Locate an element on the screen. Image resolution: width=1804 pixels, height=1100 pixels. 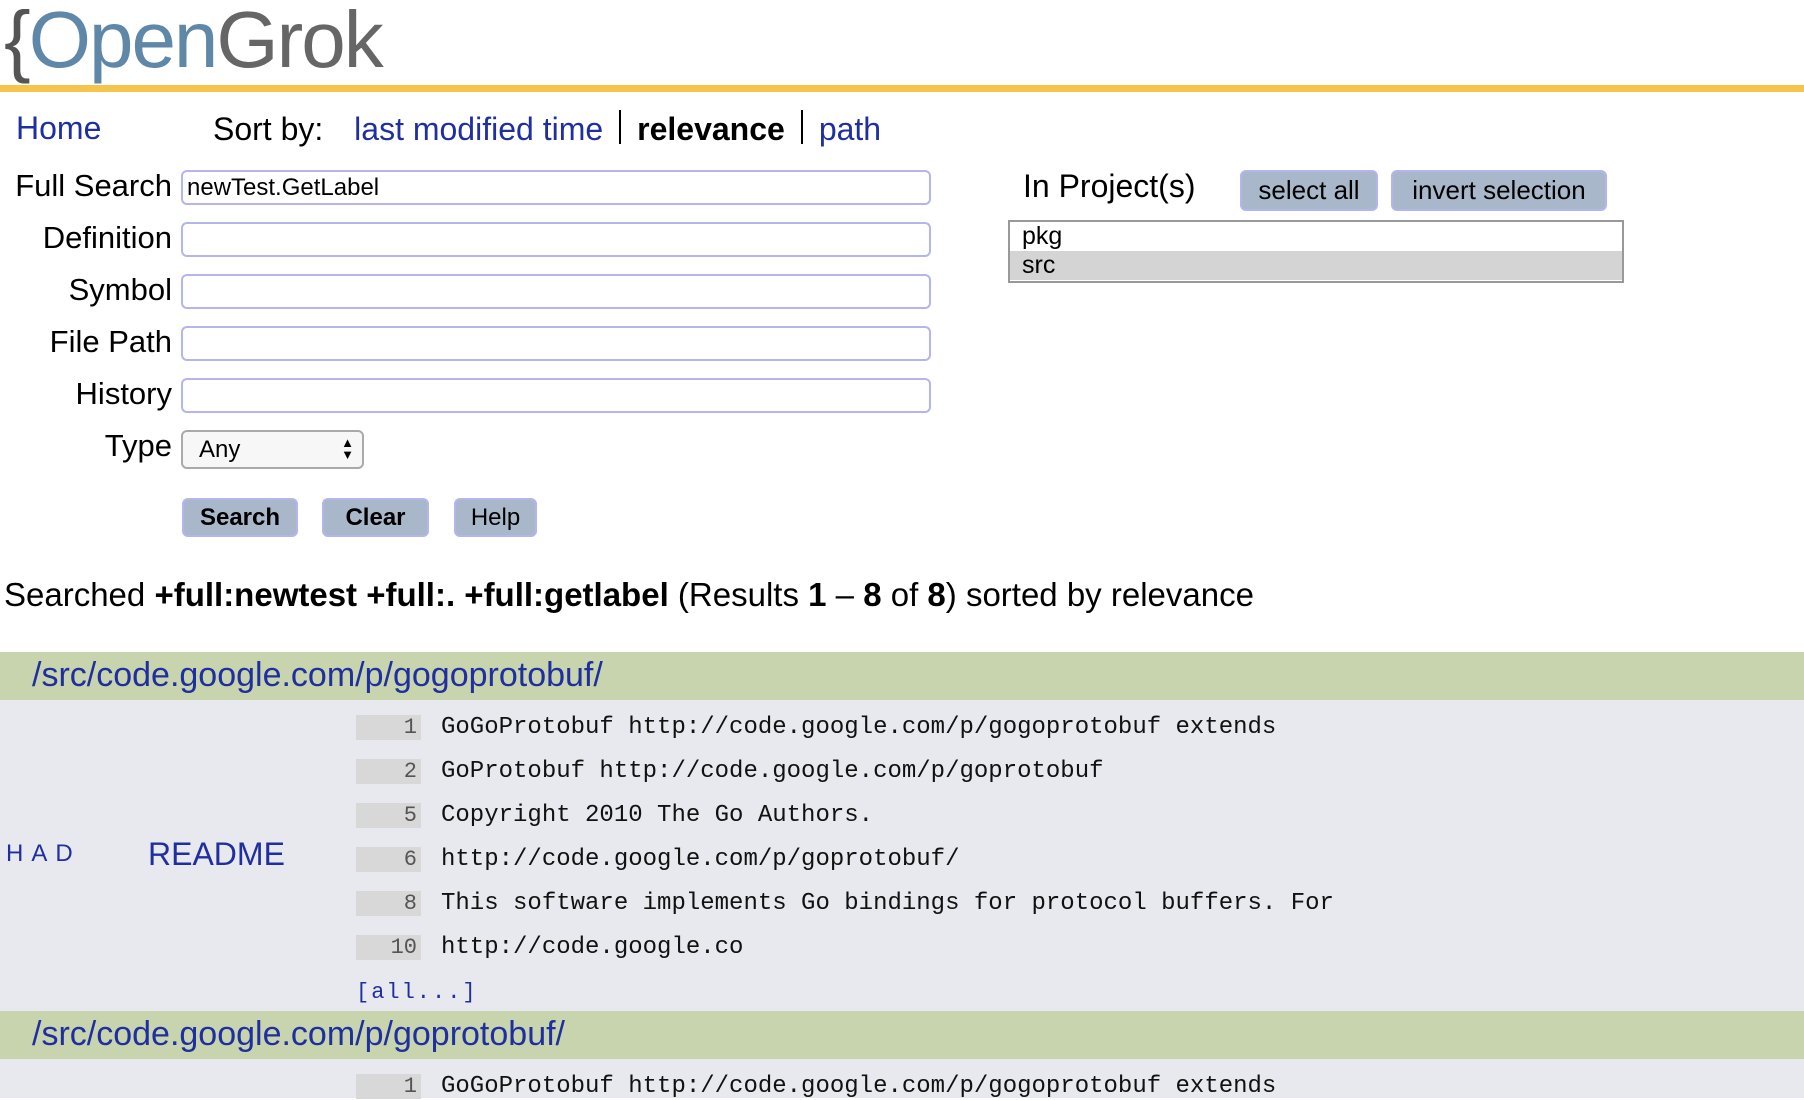
invert-selection-button: invert selection is located at coordinates (1499, 190).